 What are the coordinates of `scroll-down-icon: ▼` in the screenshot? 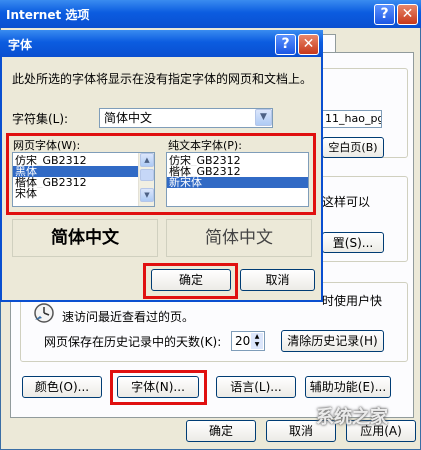 It's located at (147, 195).